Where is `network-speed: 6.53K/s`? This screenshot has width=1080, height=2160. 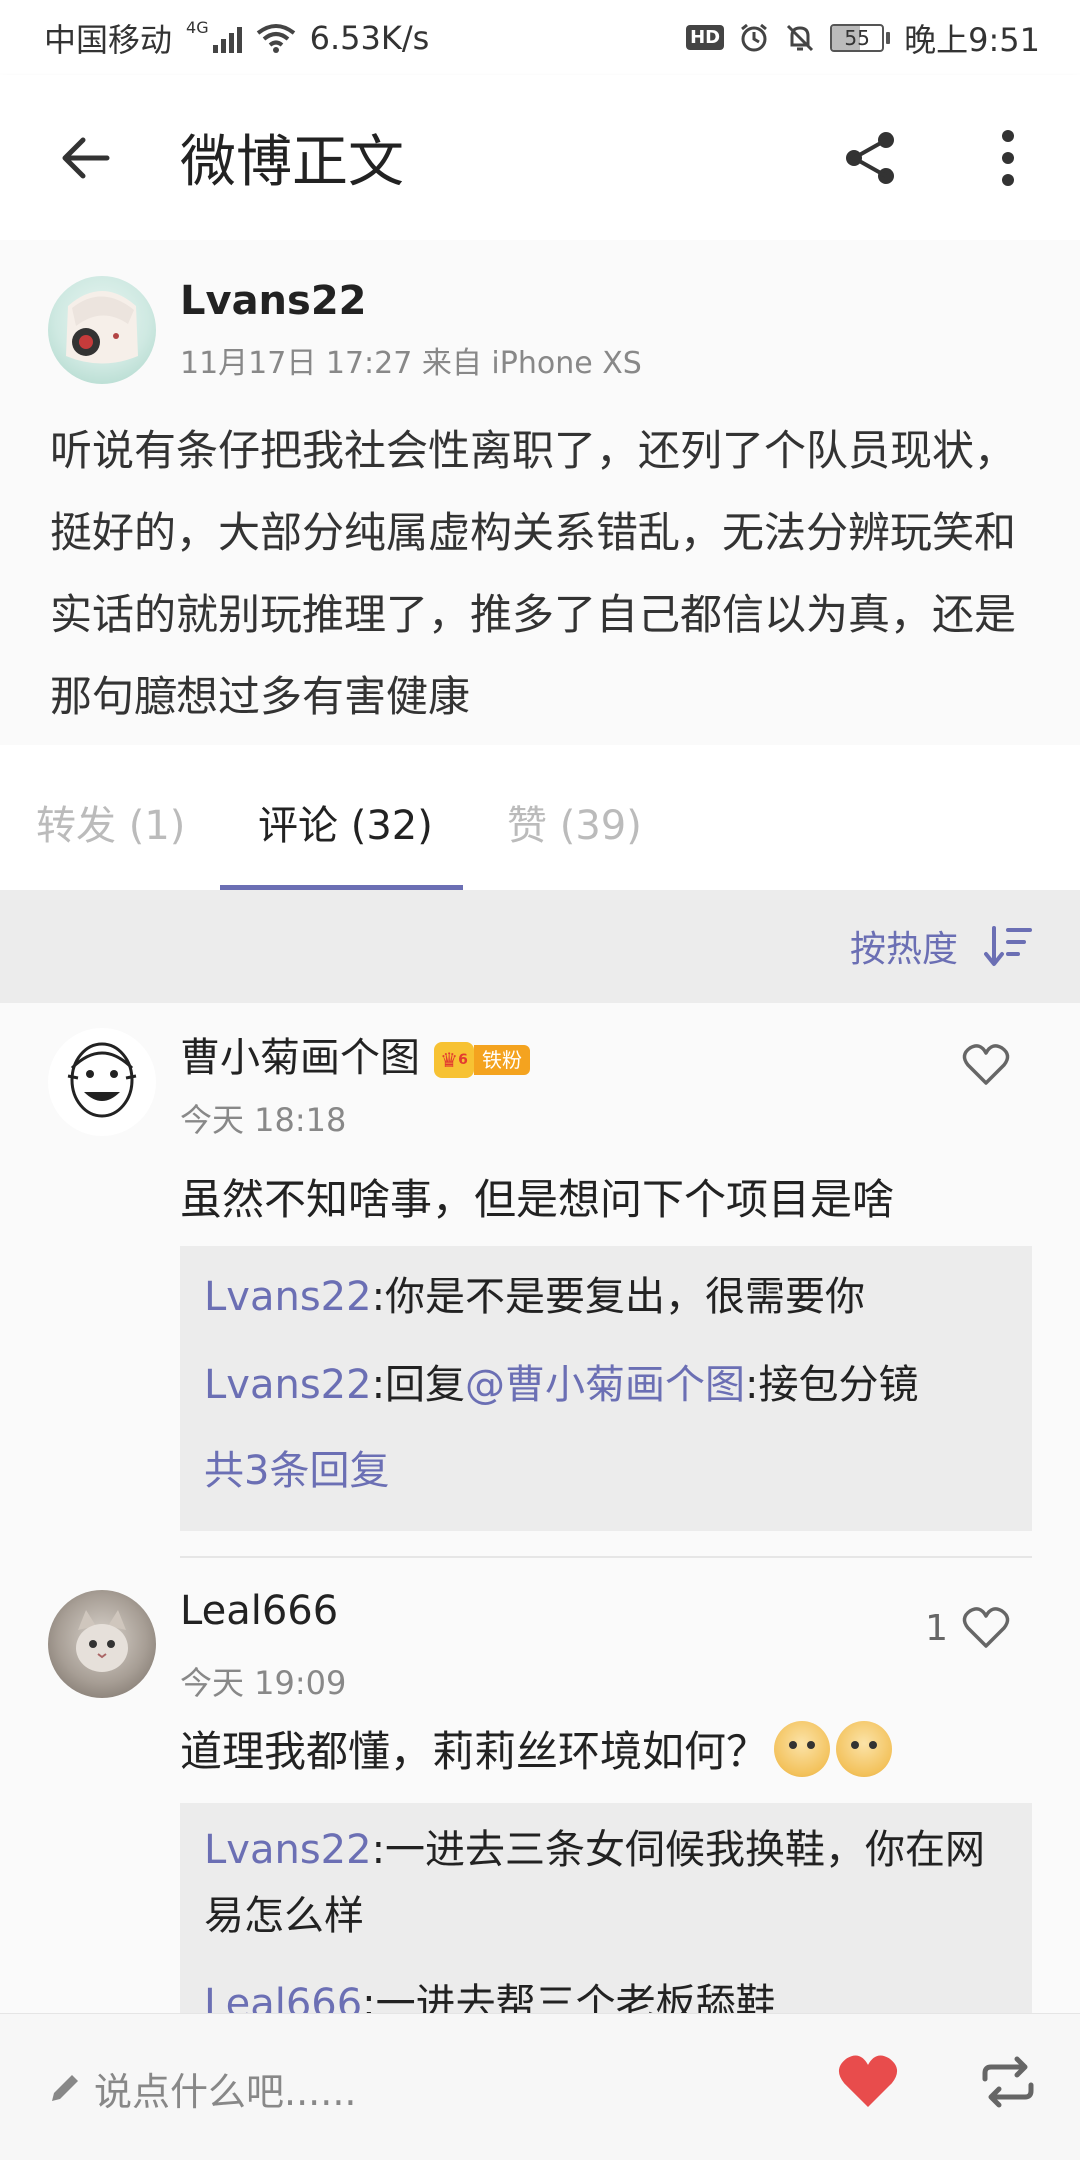
network-speed: 6.53K/s is located at coordinates (369, 37).